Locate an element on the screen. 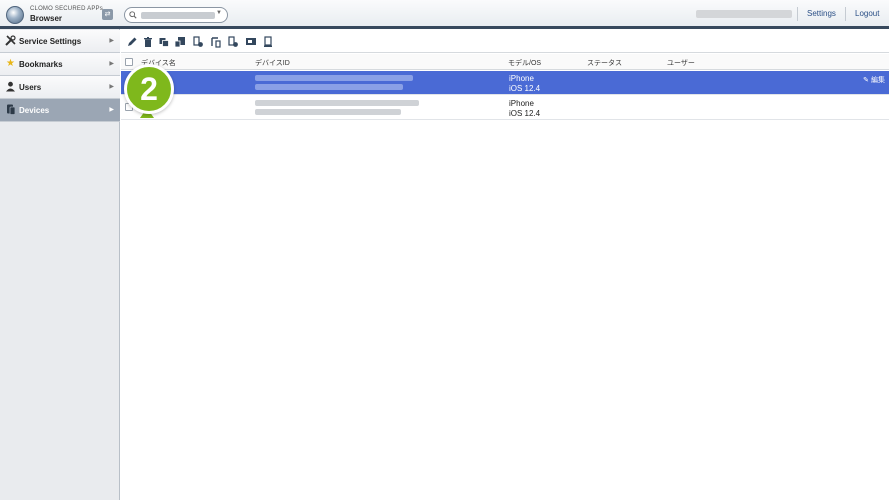 This screenshot has width=889, height=500. column-header-device-id: デバイスID is located at coordinates (272, 63).